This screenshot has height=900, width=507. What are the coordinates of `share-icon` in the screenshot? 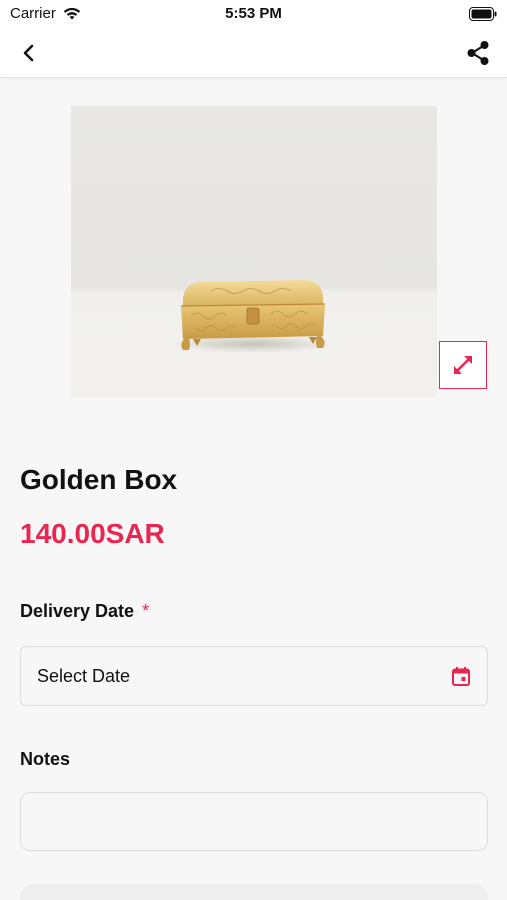 It's located at (478, 53).